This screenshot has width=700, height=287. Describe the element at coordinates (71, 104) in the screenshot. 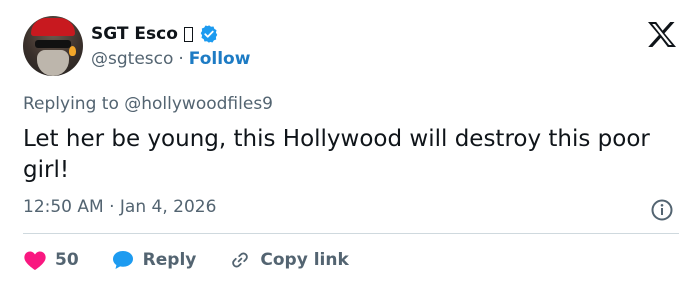

I see `reply-context-prefix: Replying to` at that location.